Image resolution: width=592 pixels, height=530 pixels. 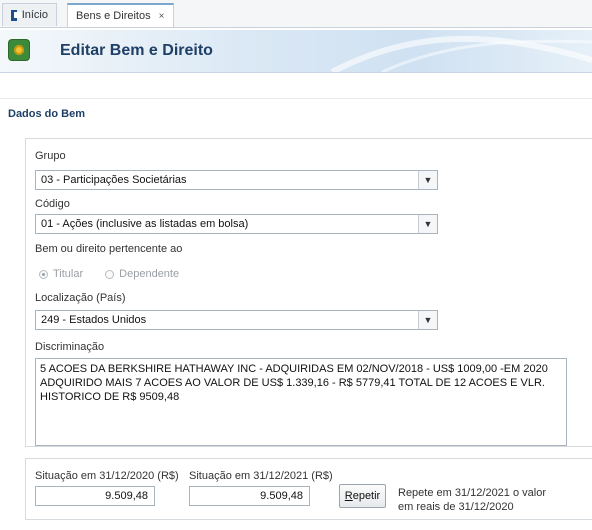 I want to click on section-title: Dados do Bem, so click(x=47, y=114).